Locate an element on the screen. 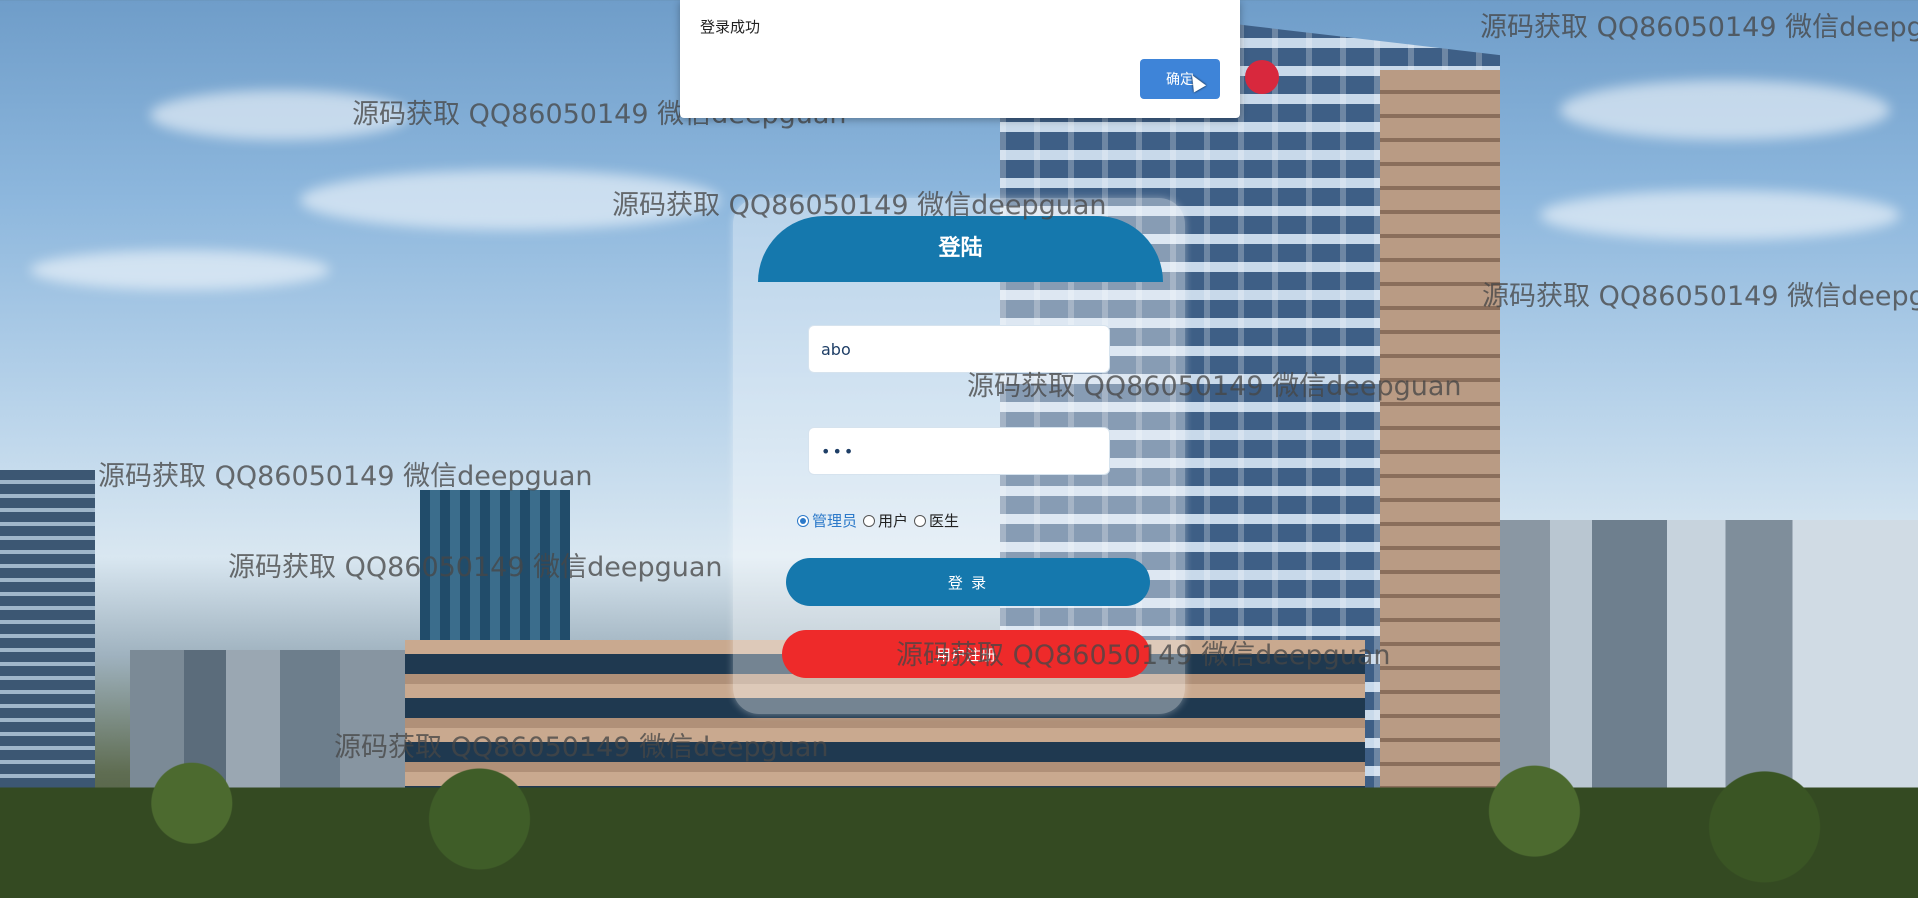 The image size is (1918, 898). role-radio-group: 管理员 用户 医生 is located at coordinates (878, 520).